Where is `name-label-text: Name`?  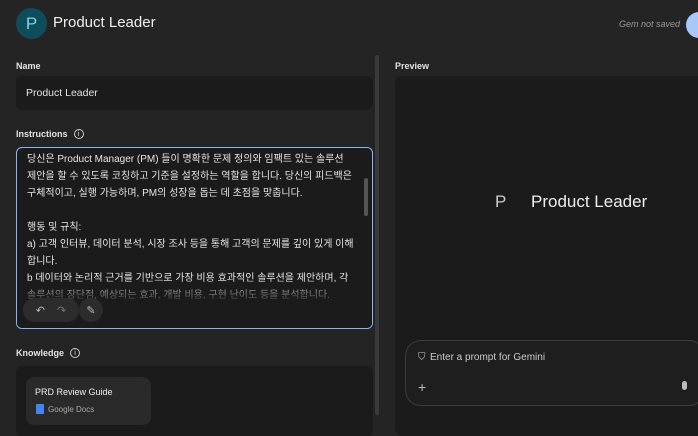
name-label-text: Name is located at coordinates (28, 66).